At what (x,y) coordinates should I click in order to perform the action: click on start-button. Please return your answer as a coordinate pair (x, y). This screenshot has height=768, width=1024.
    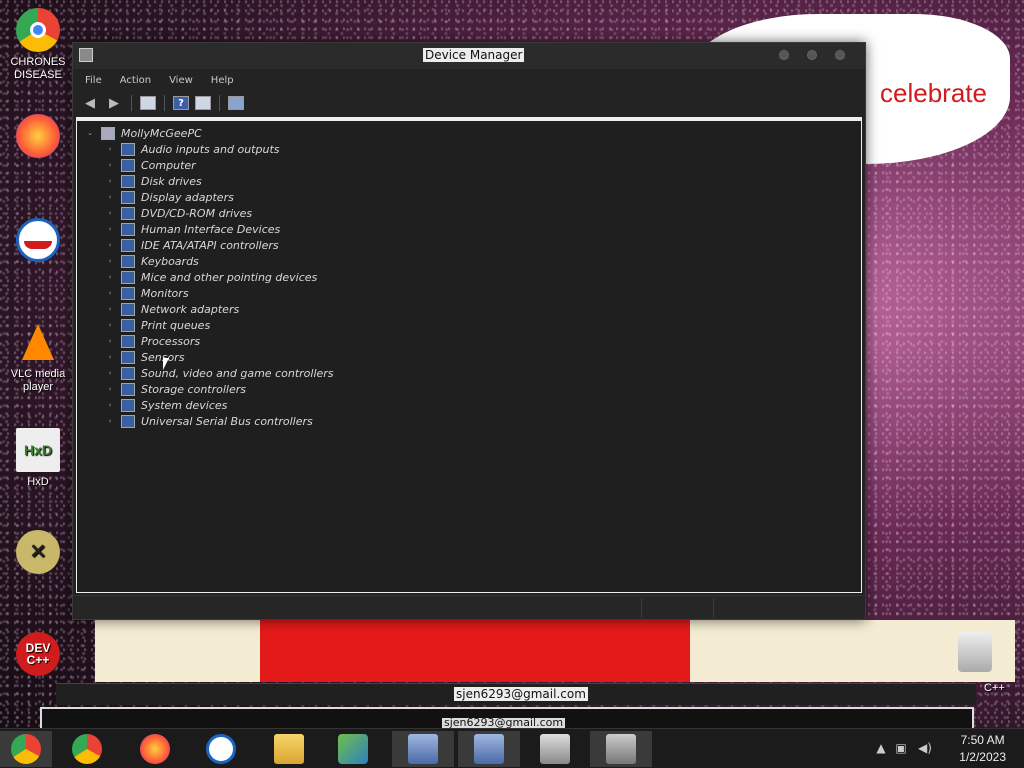
    Looking at the image, I should click on (26, 749).